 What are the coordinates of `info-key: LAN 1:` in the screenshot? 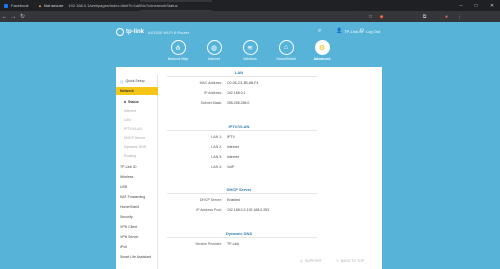 It's located at (216, 137).